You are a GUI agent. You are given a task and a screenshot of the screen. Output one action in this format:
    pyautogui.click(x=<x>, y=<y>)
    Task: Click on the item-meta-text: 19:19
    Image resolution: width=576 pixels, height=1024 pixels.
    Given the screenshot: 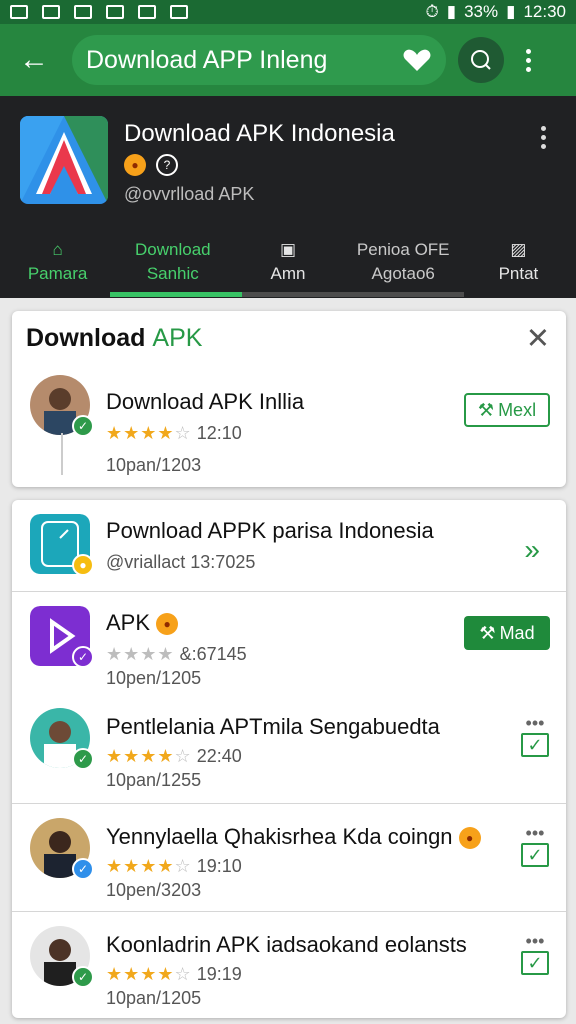 What is the action you would take?
    pyautogui.click(x=219, y=974)
    